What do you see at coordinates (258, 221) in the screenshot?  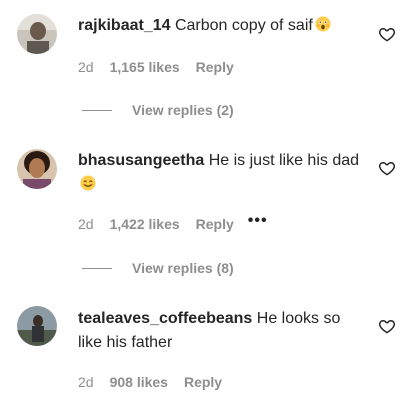 I see `more-options-icon: •••` at bounding box center [258, 221].